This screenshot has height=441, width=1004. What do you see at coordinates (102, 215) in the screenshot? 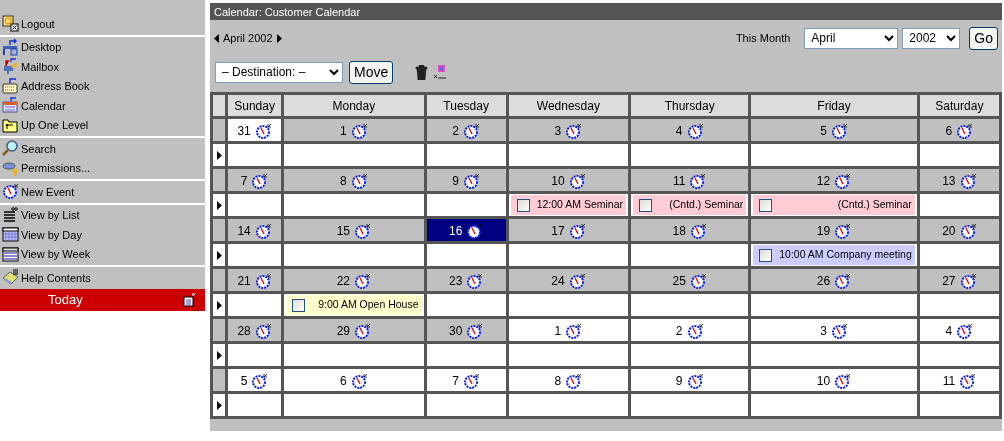
I see `sidebar-item: View by List` at bounding box center [102, 215].